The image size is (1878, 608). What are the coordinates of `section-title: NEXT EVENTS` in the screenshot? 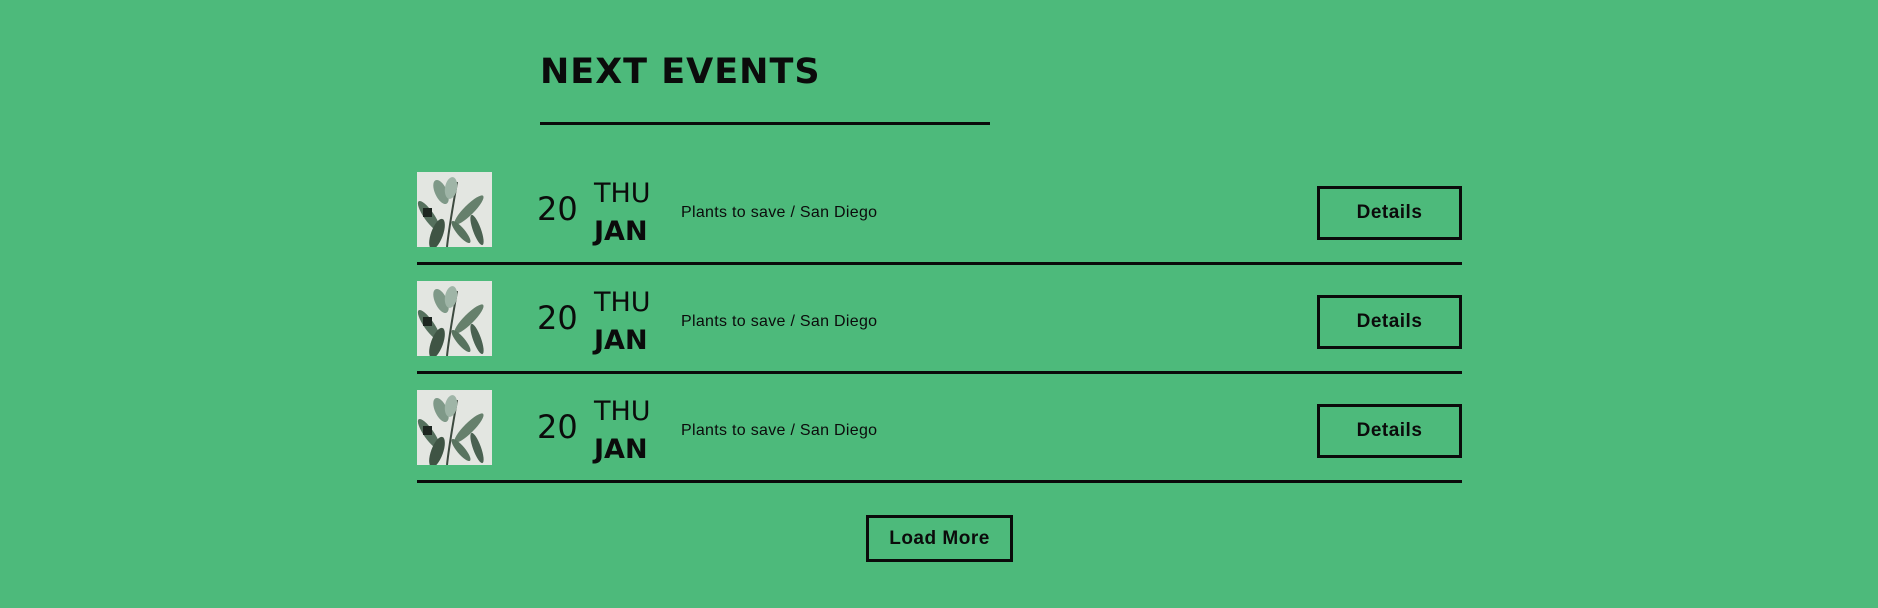 It's located at (680, 72).